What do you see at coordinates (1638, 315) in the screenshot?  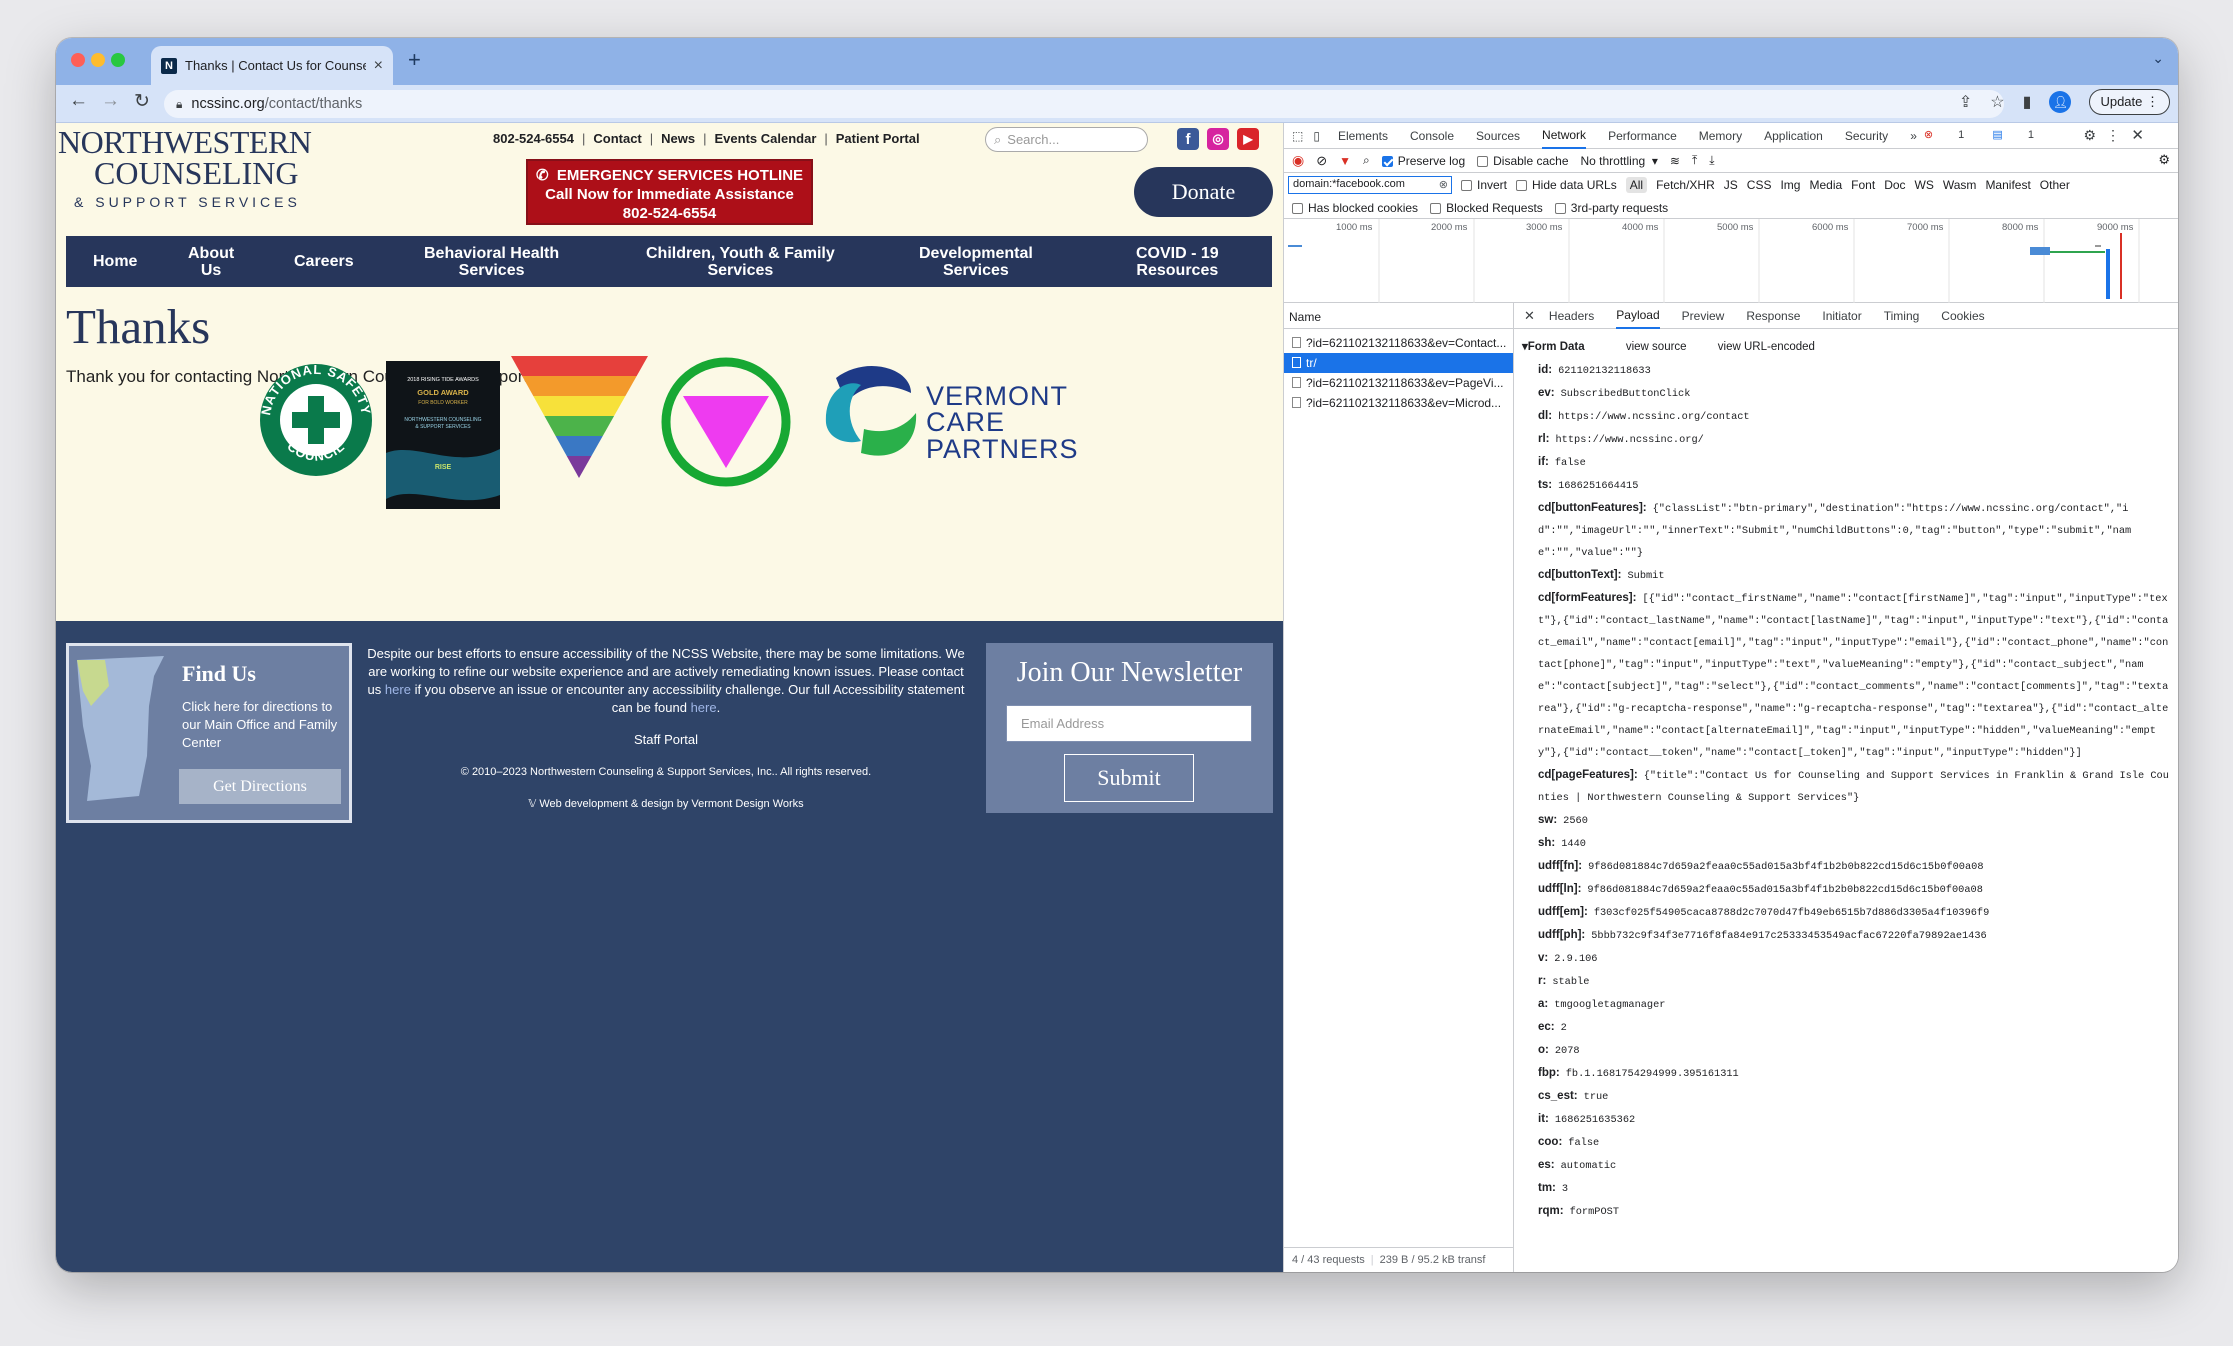 I see `detail-tab-payload: Payload` at bounding box center [1638, 315].